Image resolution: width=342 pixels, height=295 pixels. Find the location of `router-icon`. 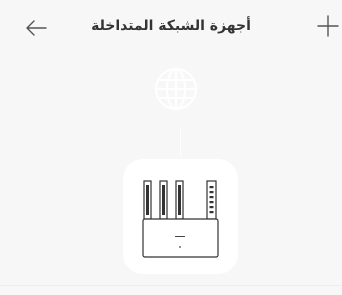

router-icon is located at coordinates (180, 219).